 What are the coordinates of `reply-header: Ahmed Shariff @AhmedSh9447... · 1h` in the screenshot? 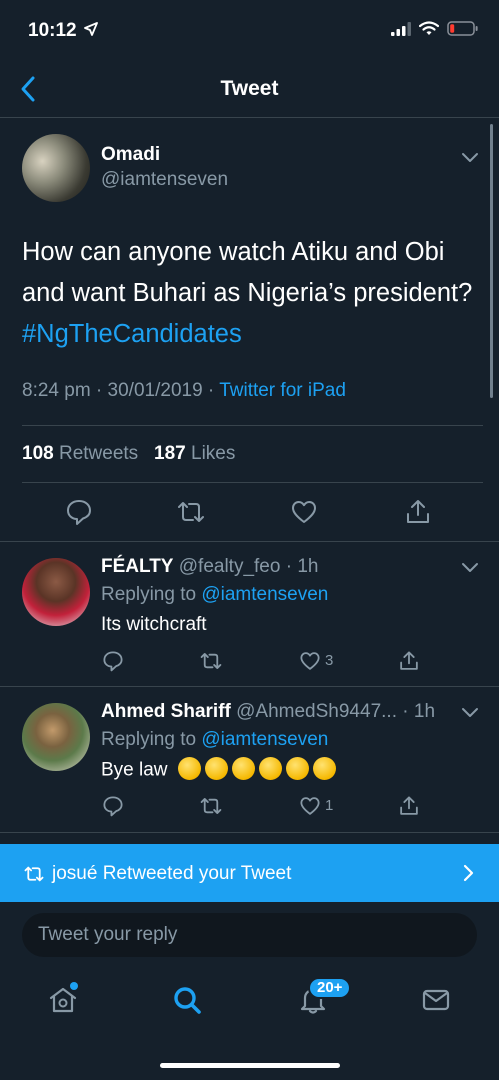 It's located at (268, 711).